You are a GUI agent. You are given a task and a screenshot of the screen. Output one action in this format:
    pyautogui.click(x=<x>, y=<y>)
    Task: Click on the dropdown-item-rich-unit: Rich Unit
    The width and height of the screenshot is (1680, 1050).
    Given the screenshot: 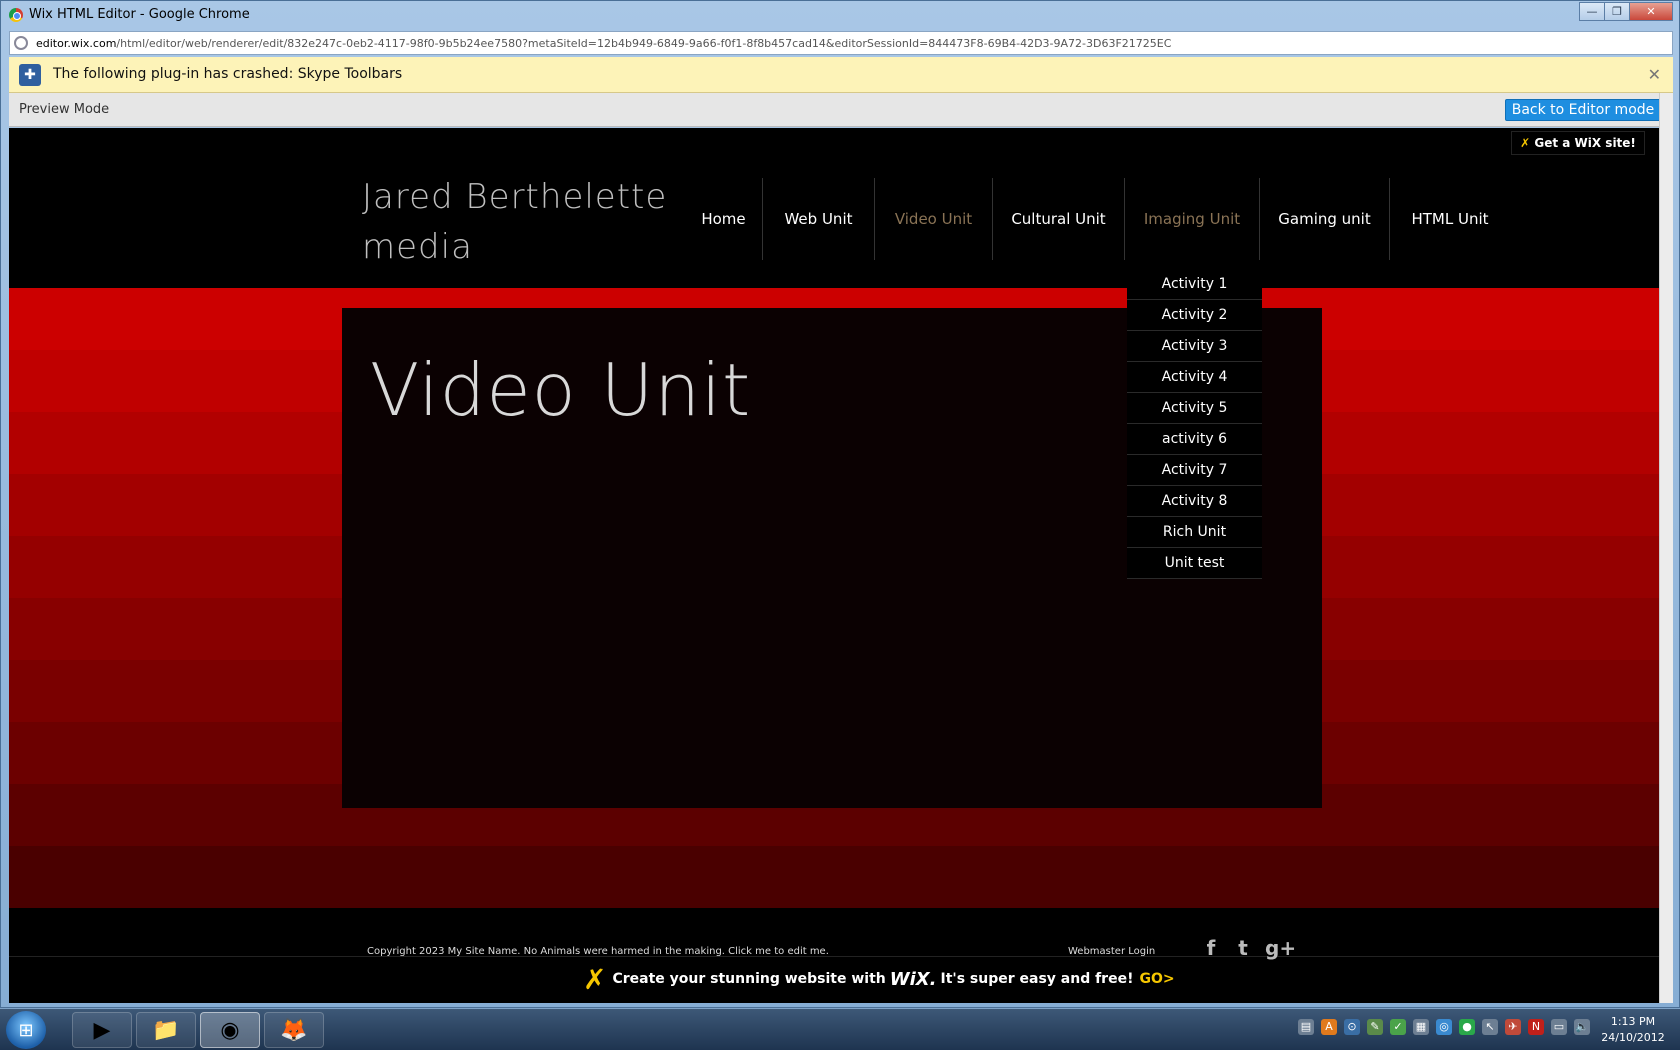 What is the action you would take?
    pyautogui.click(x=1194, y=532)
    